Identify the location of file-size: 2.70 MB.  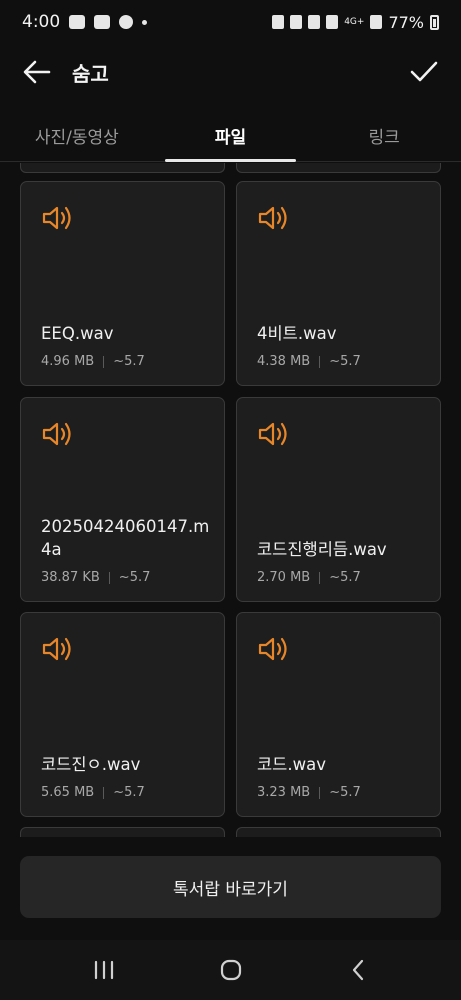
(284, 577).